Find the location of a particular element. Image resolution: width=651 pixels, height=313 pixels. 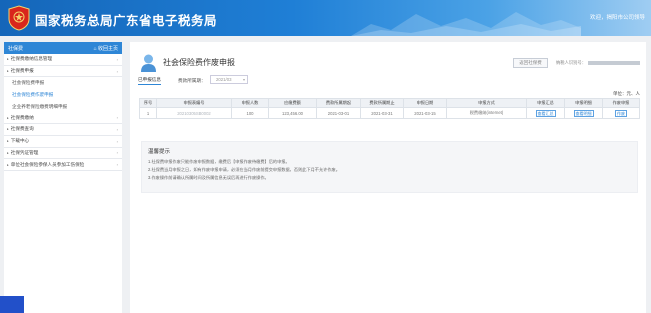

sidebar-header: 社保费 ⌂ 收回主页 is located at coordinates (63, 48).